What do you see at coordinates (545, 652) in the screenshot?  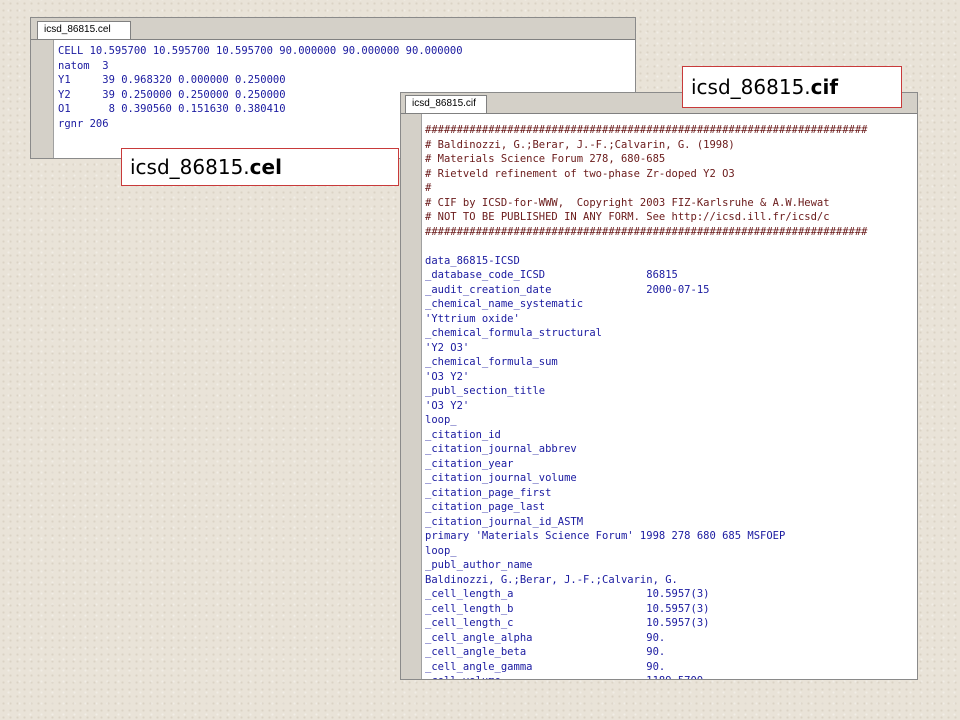 I see `cif-code-line: _cell_angle_beta 90.` at bounding box center [545, 652].